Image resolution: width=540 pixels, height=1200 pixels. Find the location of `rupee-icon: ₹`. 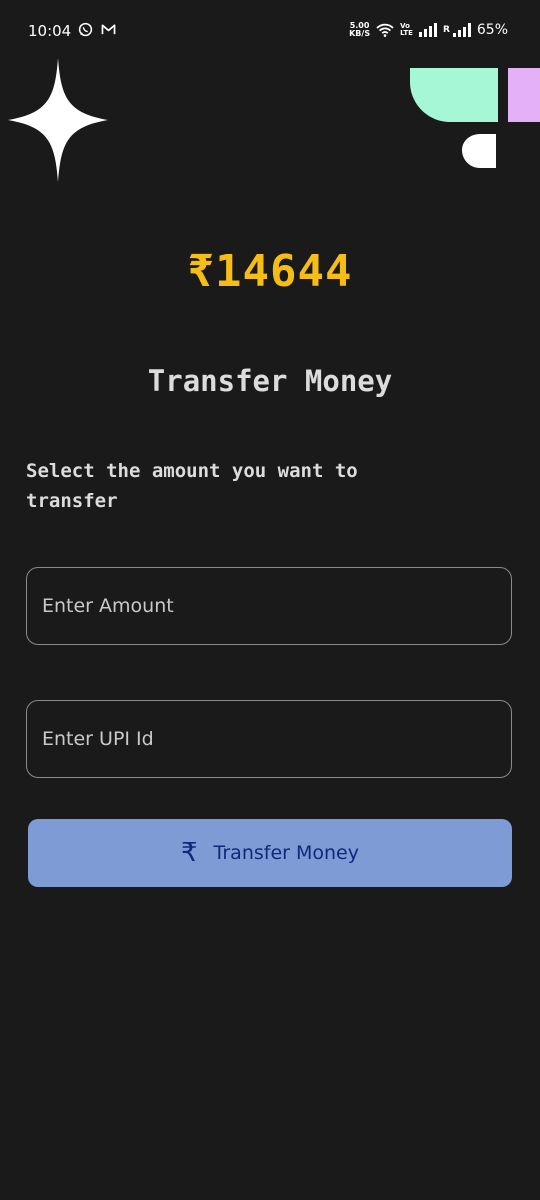

rupee-icon: ₹ is located at coordinates (189, 853).